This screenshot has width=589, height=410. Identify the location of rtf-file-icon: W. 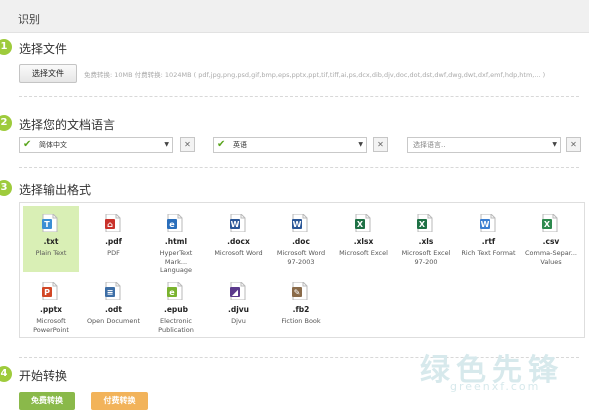
(487, 223).